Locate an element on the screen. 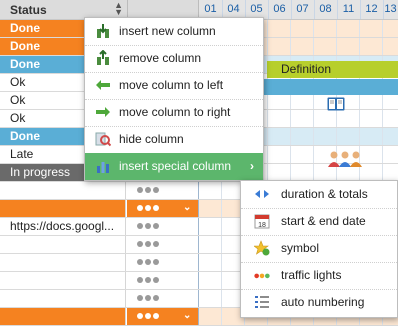  book-icon is located at coordinates (336, 104).